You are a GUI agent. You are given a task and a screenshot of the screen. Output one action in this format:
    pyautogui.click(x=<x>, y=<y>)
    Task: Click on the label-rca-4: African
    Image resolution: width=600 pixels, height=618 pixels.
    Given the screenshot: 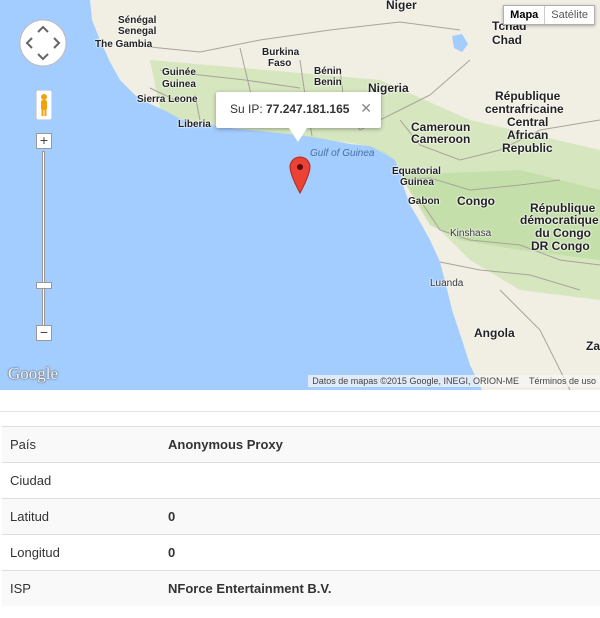 What is the action you would take?
    pyautogui.click(x=528, y=135)
    